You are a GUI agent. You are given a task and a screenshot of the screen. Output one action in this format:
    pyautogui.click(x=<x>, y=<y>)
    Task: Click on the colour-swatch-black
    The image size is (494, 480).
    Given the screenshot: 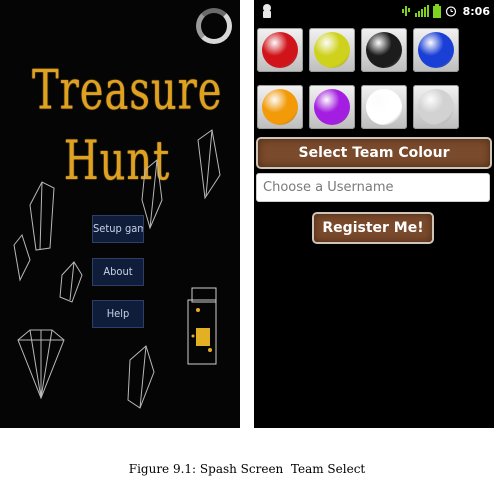 What is the action you would take?
    pyautogui.click(x=384, y=50)
    